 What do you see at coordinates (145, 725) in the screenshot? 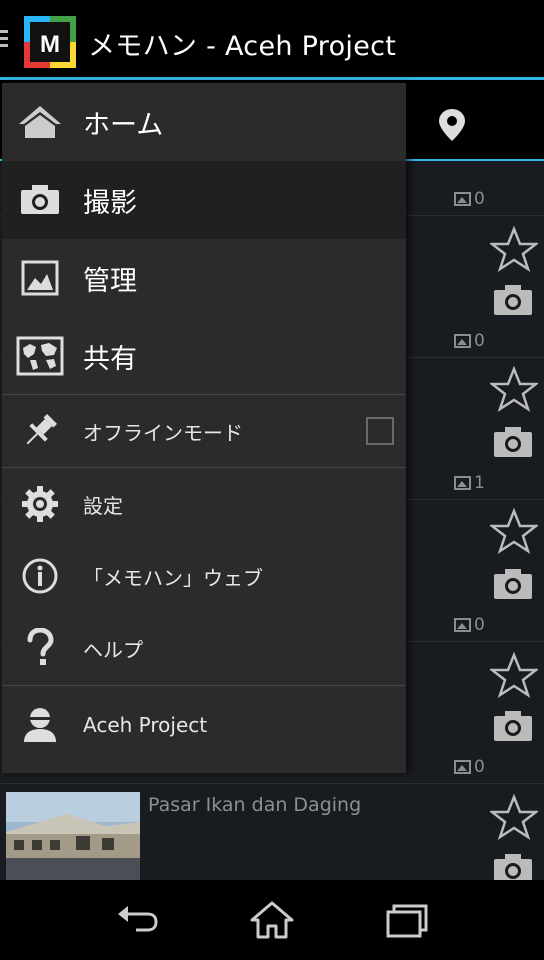
I see `drawer-item-label: Aceh Project` at bounding box center [145, 725].